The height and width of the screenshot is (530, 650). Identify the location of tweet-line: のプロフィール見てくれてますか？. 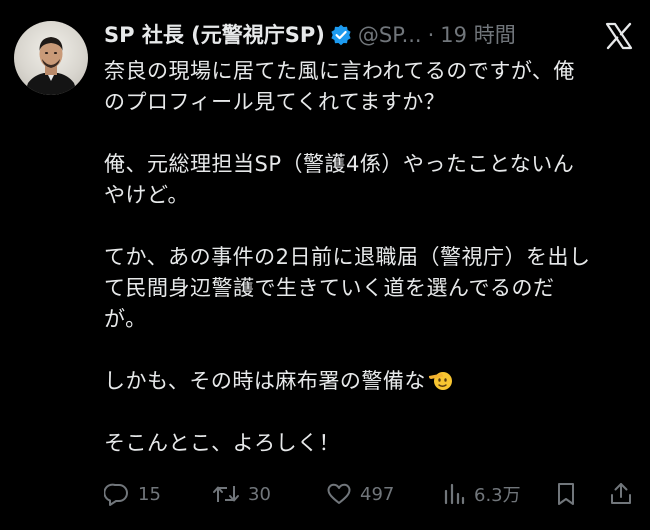
(275, 102).